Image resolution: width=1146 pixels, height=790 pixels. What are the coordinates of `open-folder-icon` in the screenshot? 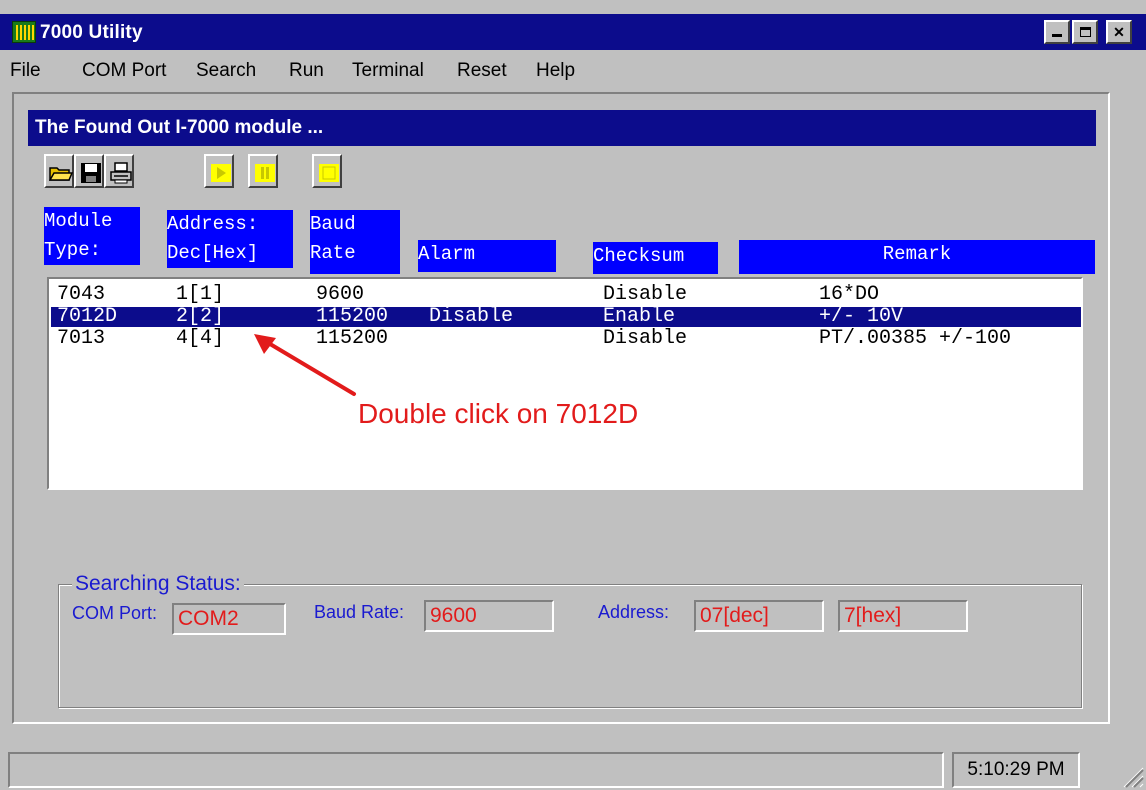 It's located at (61, 174).